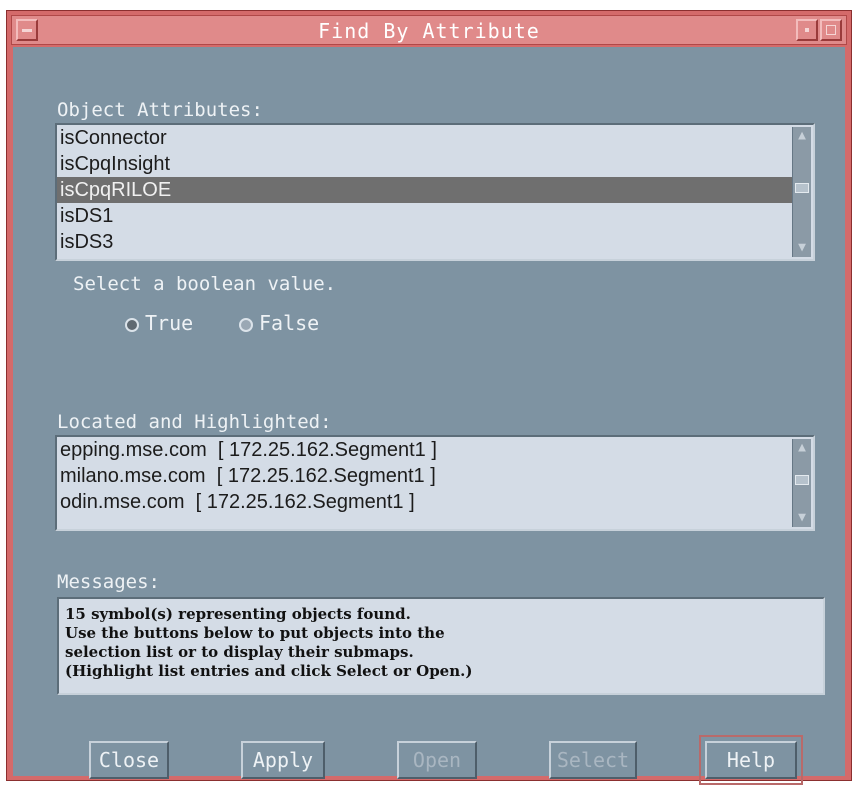  I want to click on list-item: isDS3, so click(435, 242).